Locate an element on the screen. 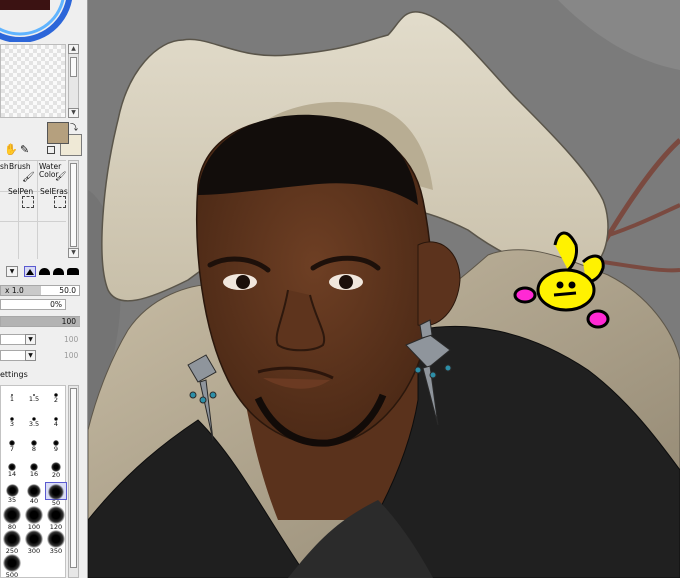 This screenshot has width=680, height=578. brush-size-preset: 16 is located at coordinates (34, 468).